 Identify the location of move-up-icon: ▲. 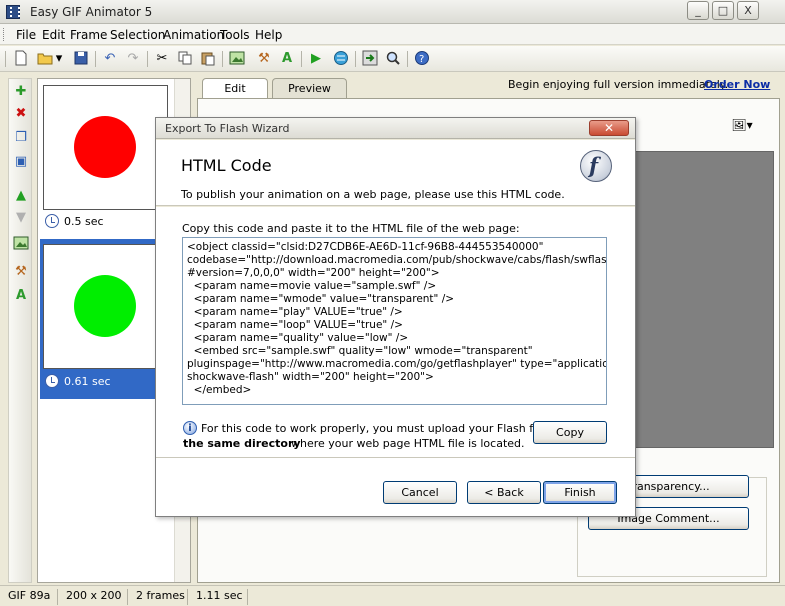
(21, 196).